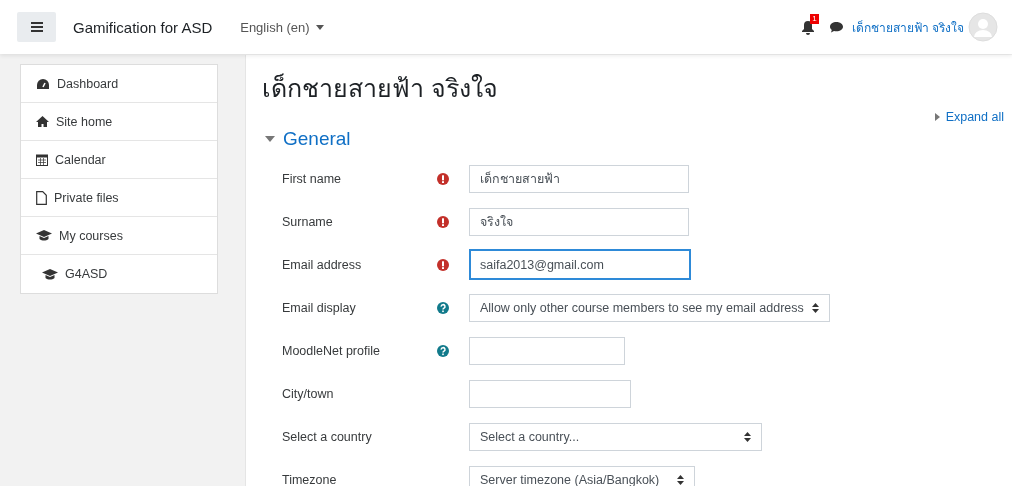  Describe the element at coordinates (319, 307) in the screenshot. I see `field-label: Email display` at that location.